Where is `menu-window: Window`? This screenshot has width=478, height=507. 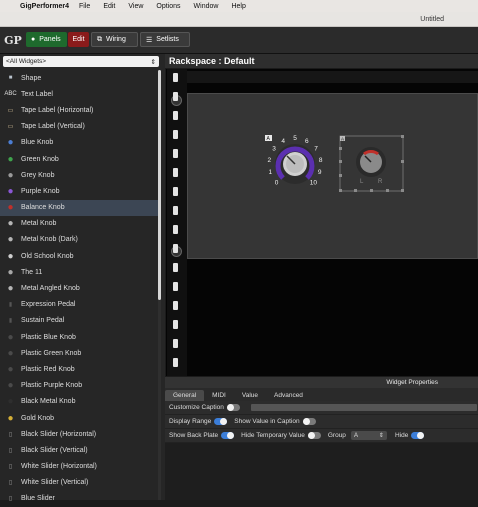
menu-window: Window is located at coordinates (206, 6).